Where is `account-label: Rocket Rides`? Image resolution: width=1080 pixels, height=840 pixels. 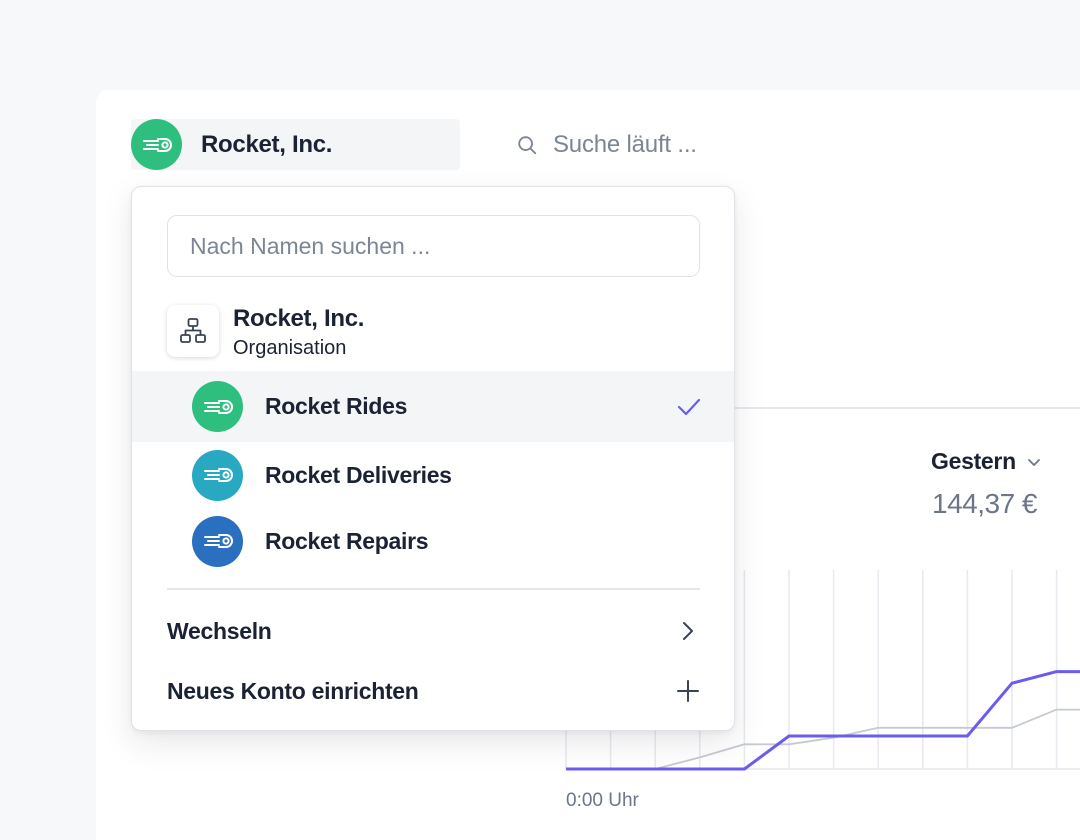 account-label: Rocket Rides is located at coordinates (336, 406).